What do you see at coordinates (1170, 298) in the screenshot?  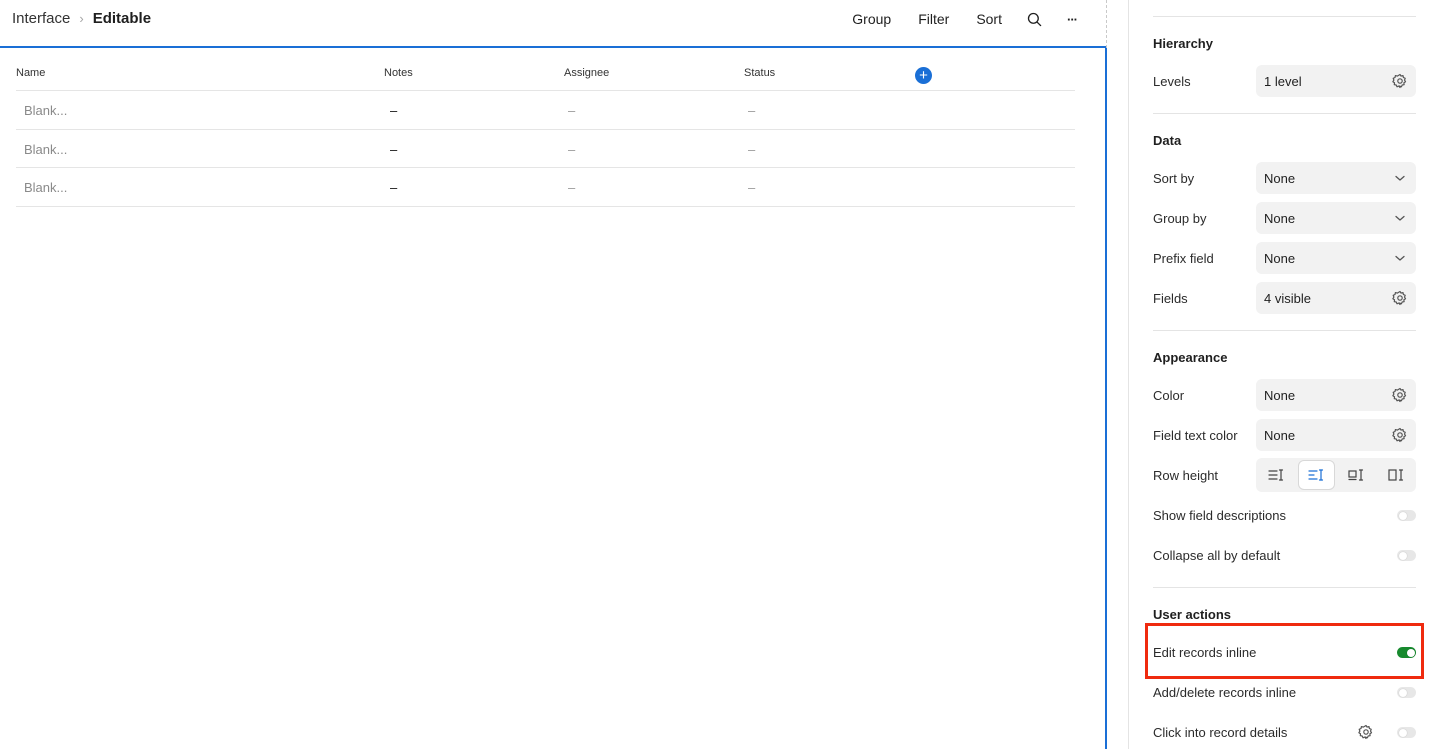 I see `fields-label: Fields` at bounding box center [1170, 298].